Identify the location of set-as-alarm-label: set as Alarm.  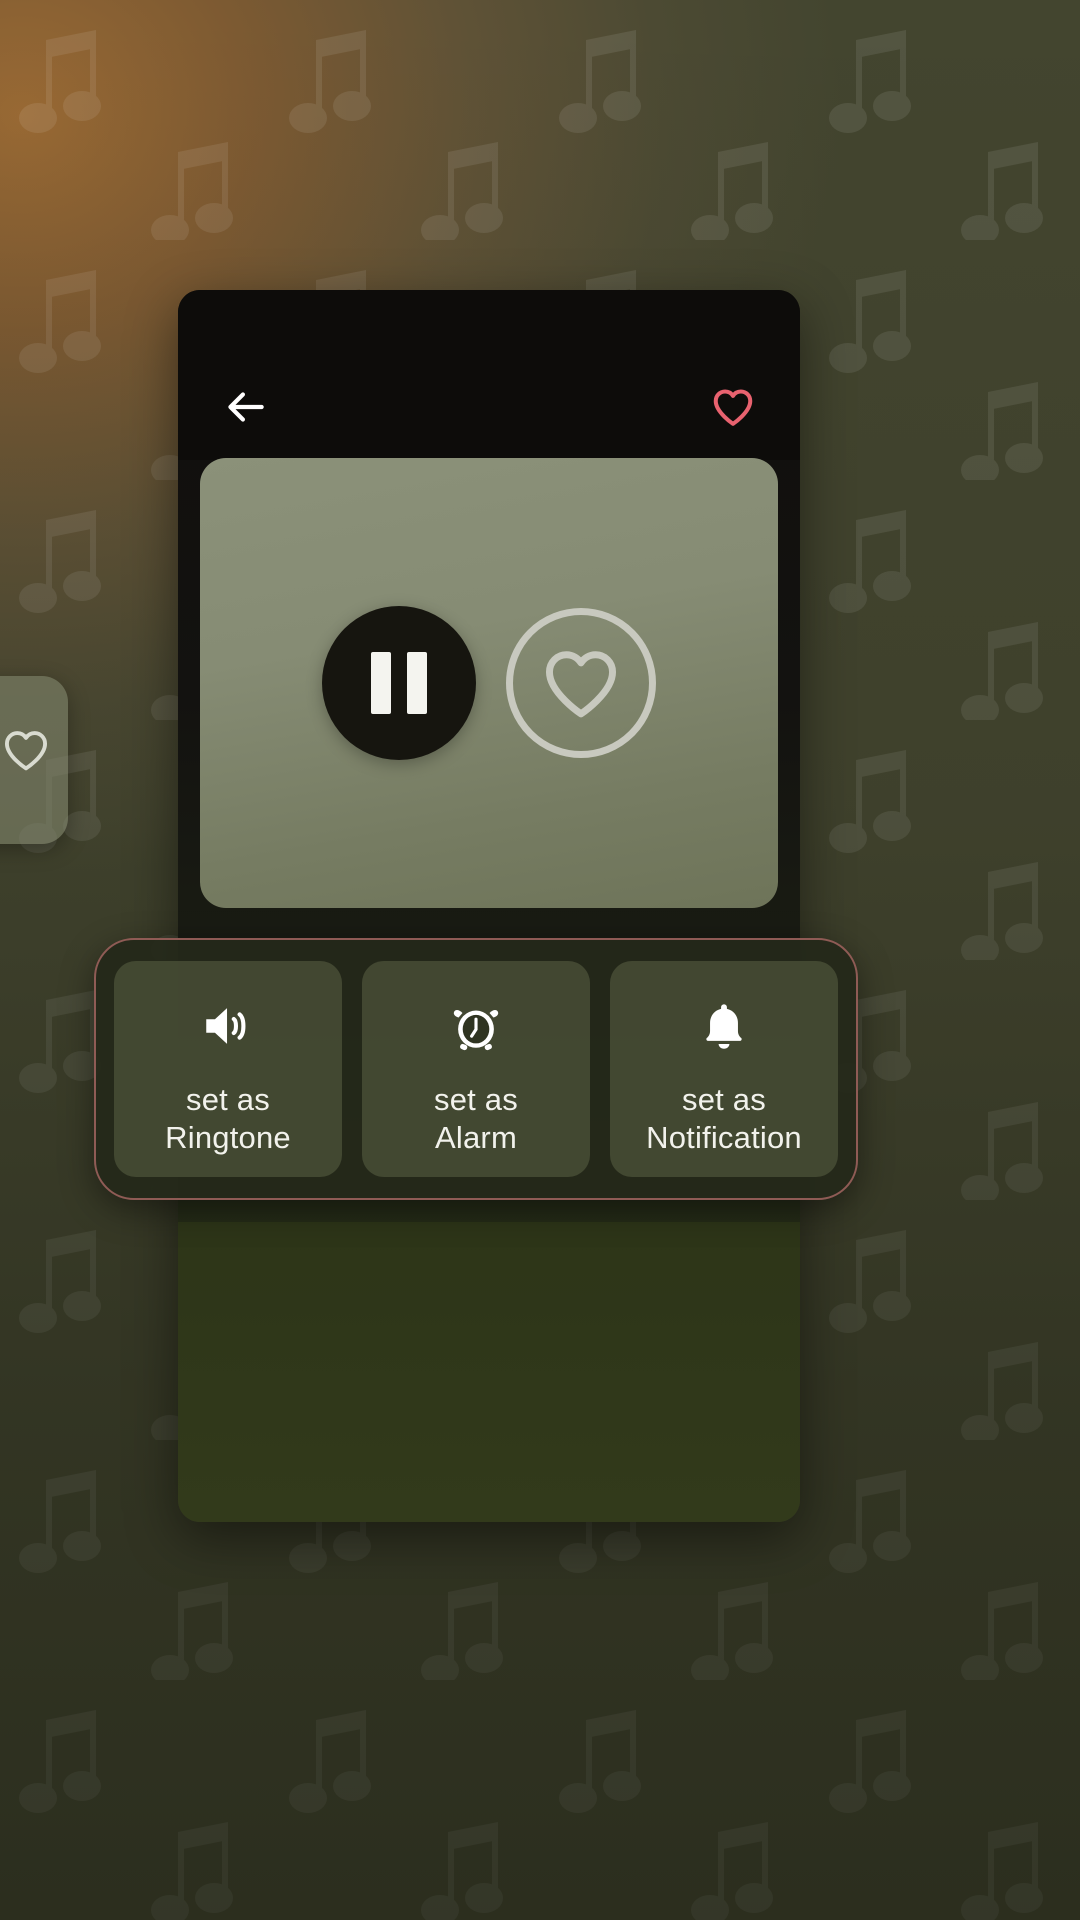
(476, 1119).